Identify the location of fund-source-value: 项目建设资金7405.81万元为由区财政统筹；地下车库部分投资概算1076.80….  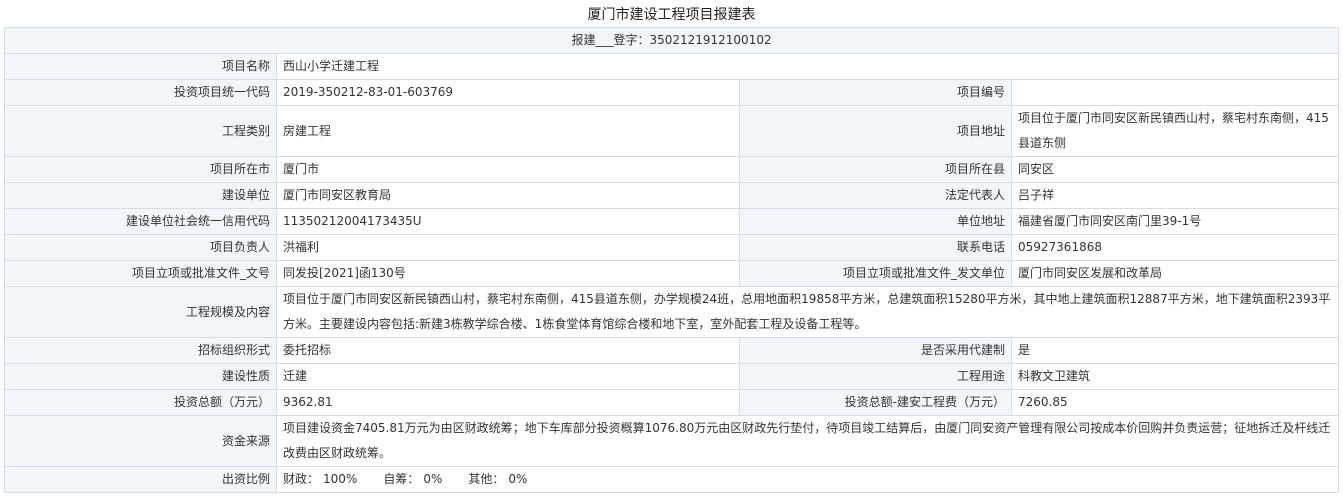
(807, 441).